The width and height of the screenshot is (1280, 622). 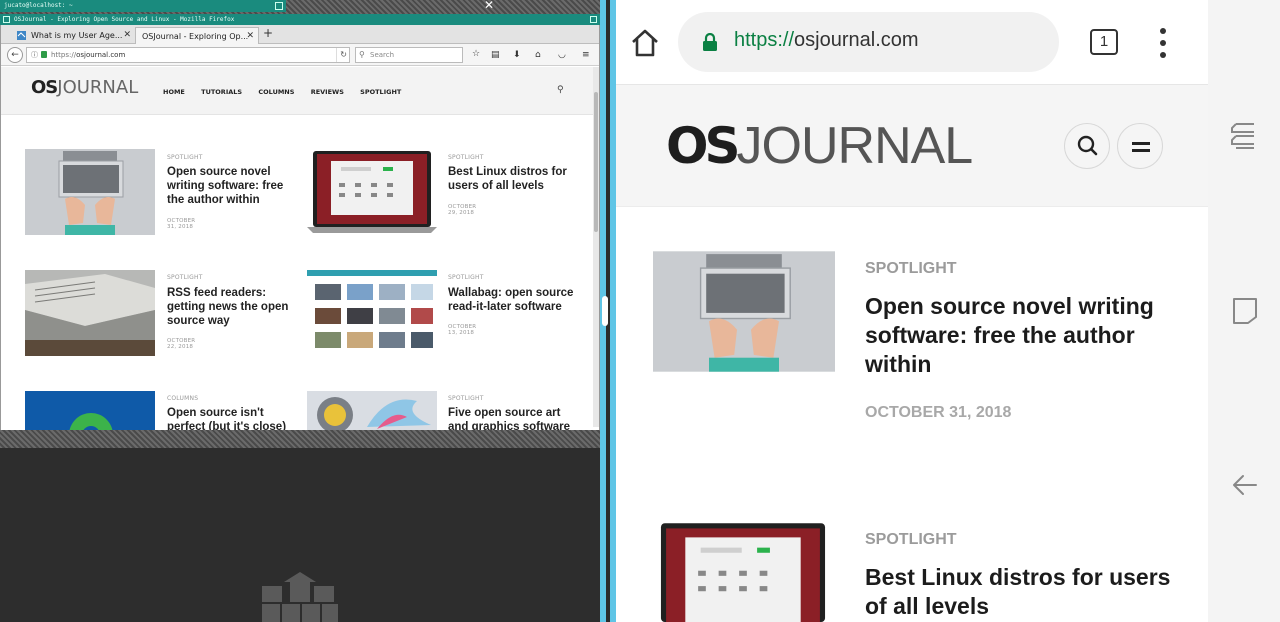 What do you see at coordinates (645, 43) in the screenshot?
I see `home-icon` at bounding box center [645, 43].